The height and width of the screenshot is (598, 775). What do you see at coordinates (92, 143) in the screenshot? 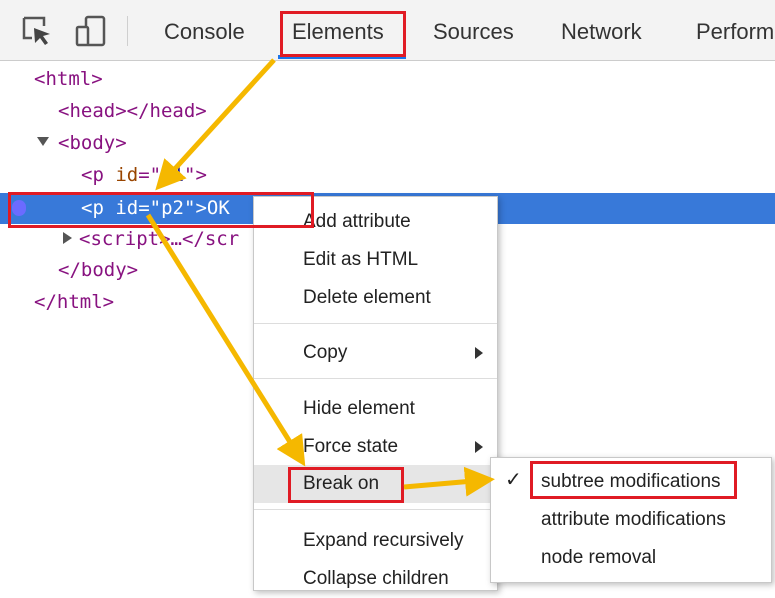
I see `dom-body-open: <body>` at bounding box center [92, 143].